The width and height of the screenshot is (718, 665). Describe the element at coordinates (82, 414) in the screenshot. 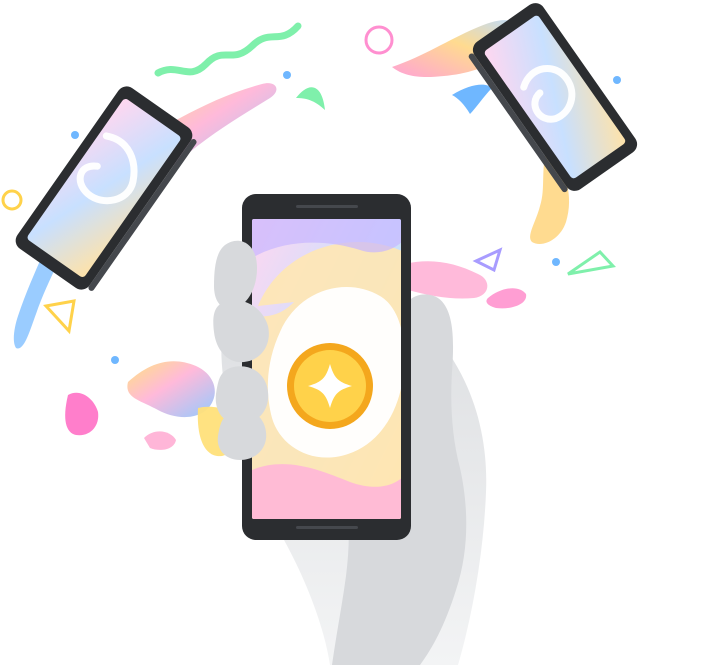

I see `confetti-blob-pink` at that location.